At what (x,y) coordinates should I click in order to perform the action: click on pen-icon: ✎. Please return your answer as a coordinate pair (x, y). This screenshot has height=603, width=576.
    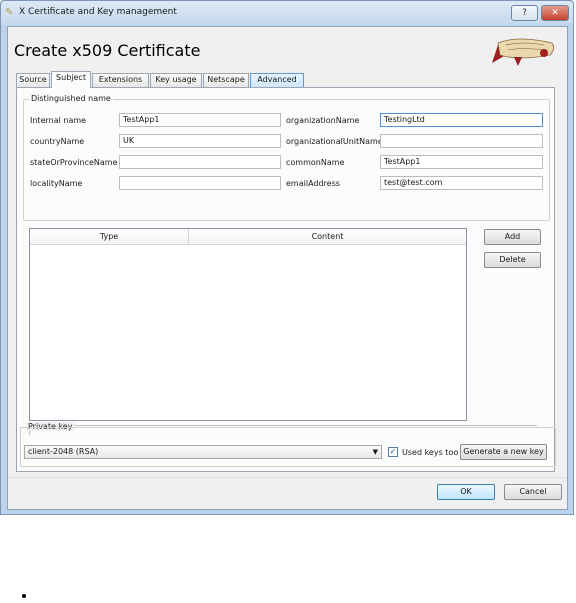
    Looking at the image, I should click on (9, 12).